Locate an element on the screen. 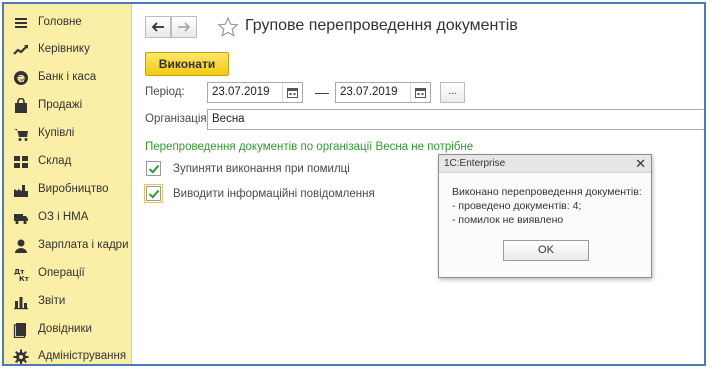 The image size is (710, 370). arrow-right-icon is located at coordinates (184, 27).